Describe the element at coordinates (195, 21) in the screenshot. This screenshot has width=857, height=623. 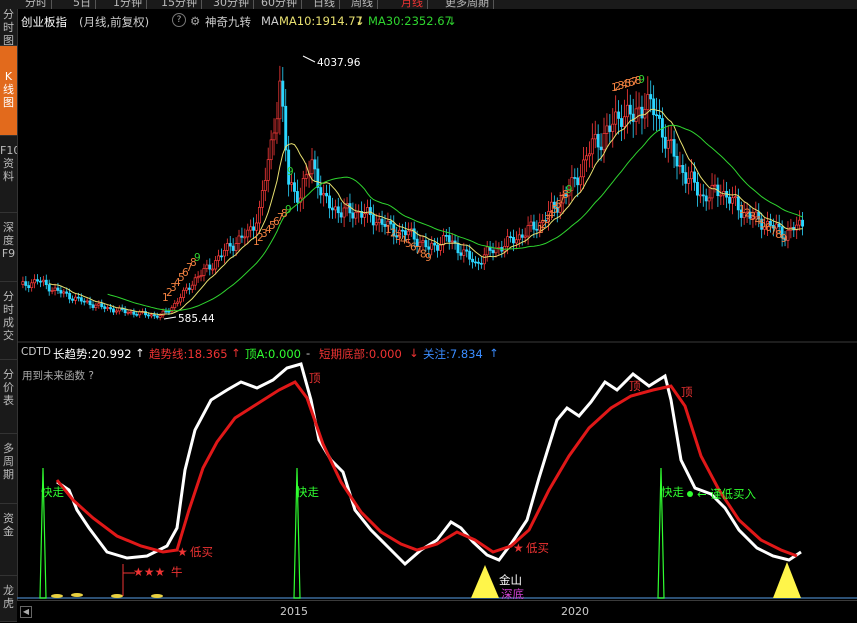
I see `settings-icon: ⚙` at that location.